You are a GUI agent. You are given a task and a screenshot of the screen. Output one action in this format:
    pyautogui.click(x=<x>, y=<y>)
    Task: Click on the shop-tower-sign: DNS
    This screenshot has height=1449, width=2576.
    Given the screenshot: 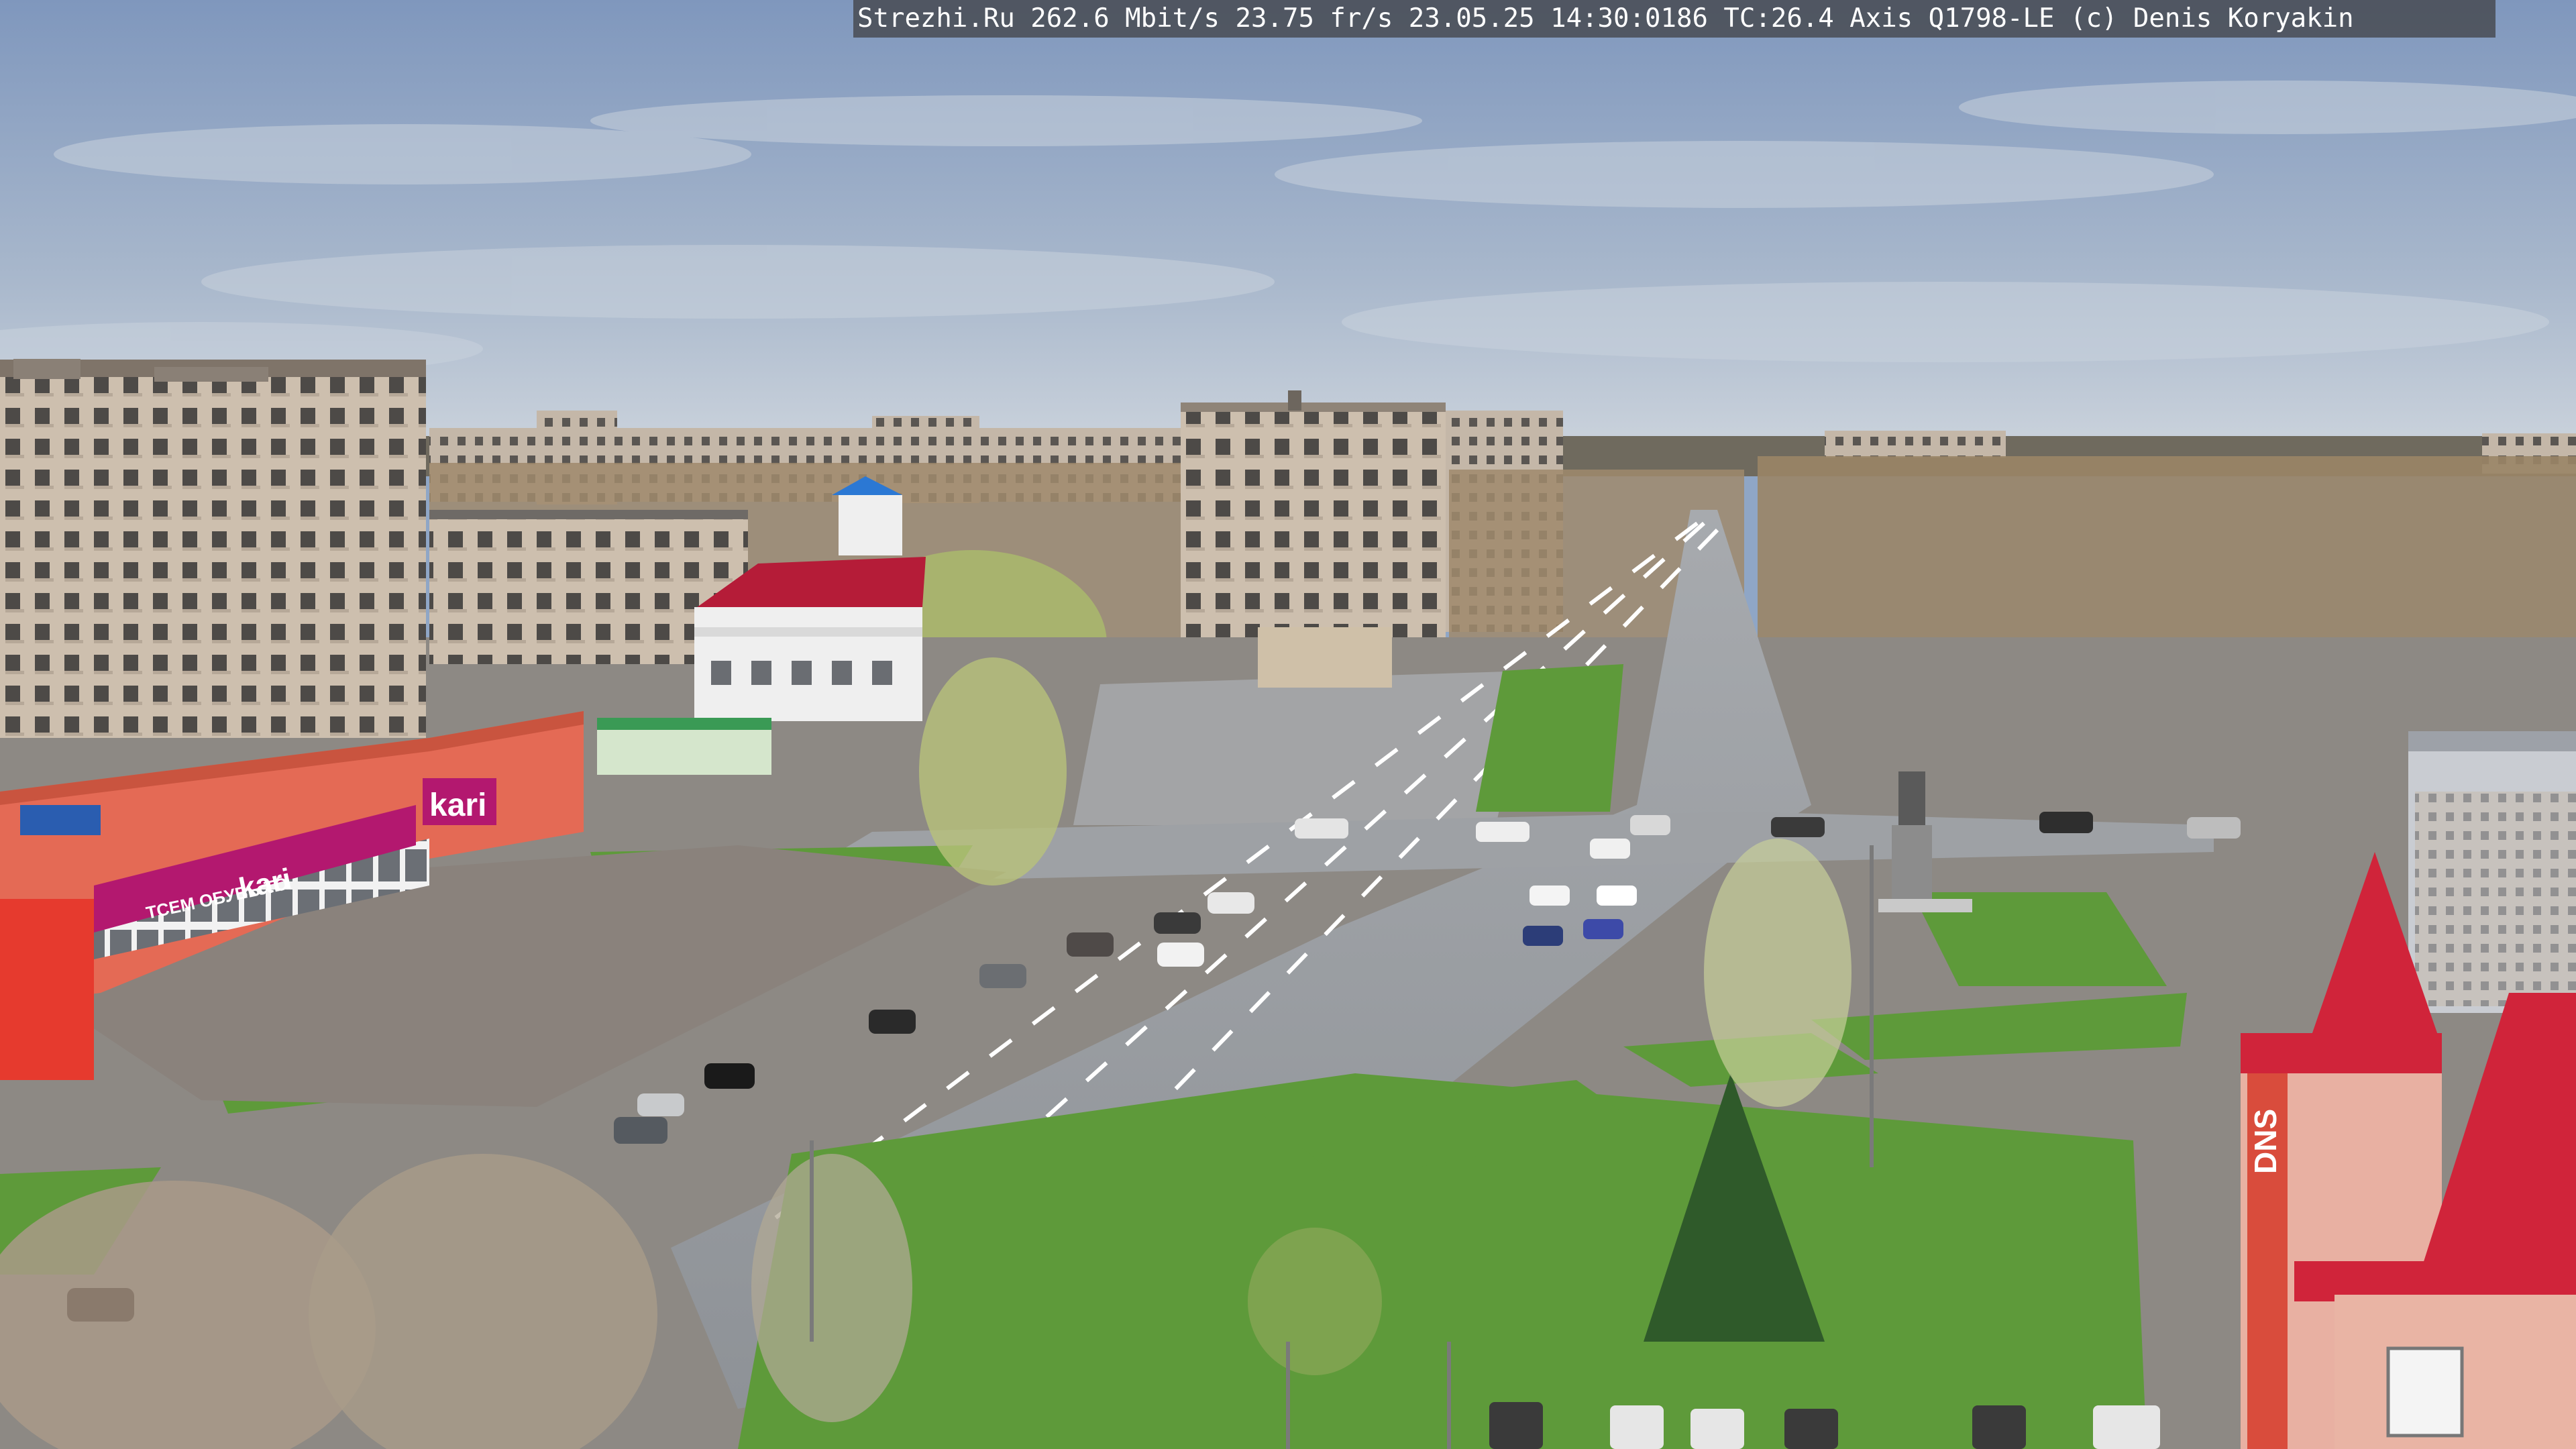 What is the action you would take?
    pyautogui.click(x=2265, y=1141)
    